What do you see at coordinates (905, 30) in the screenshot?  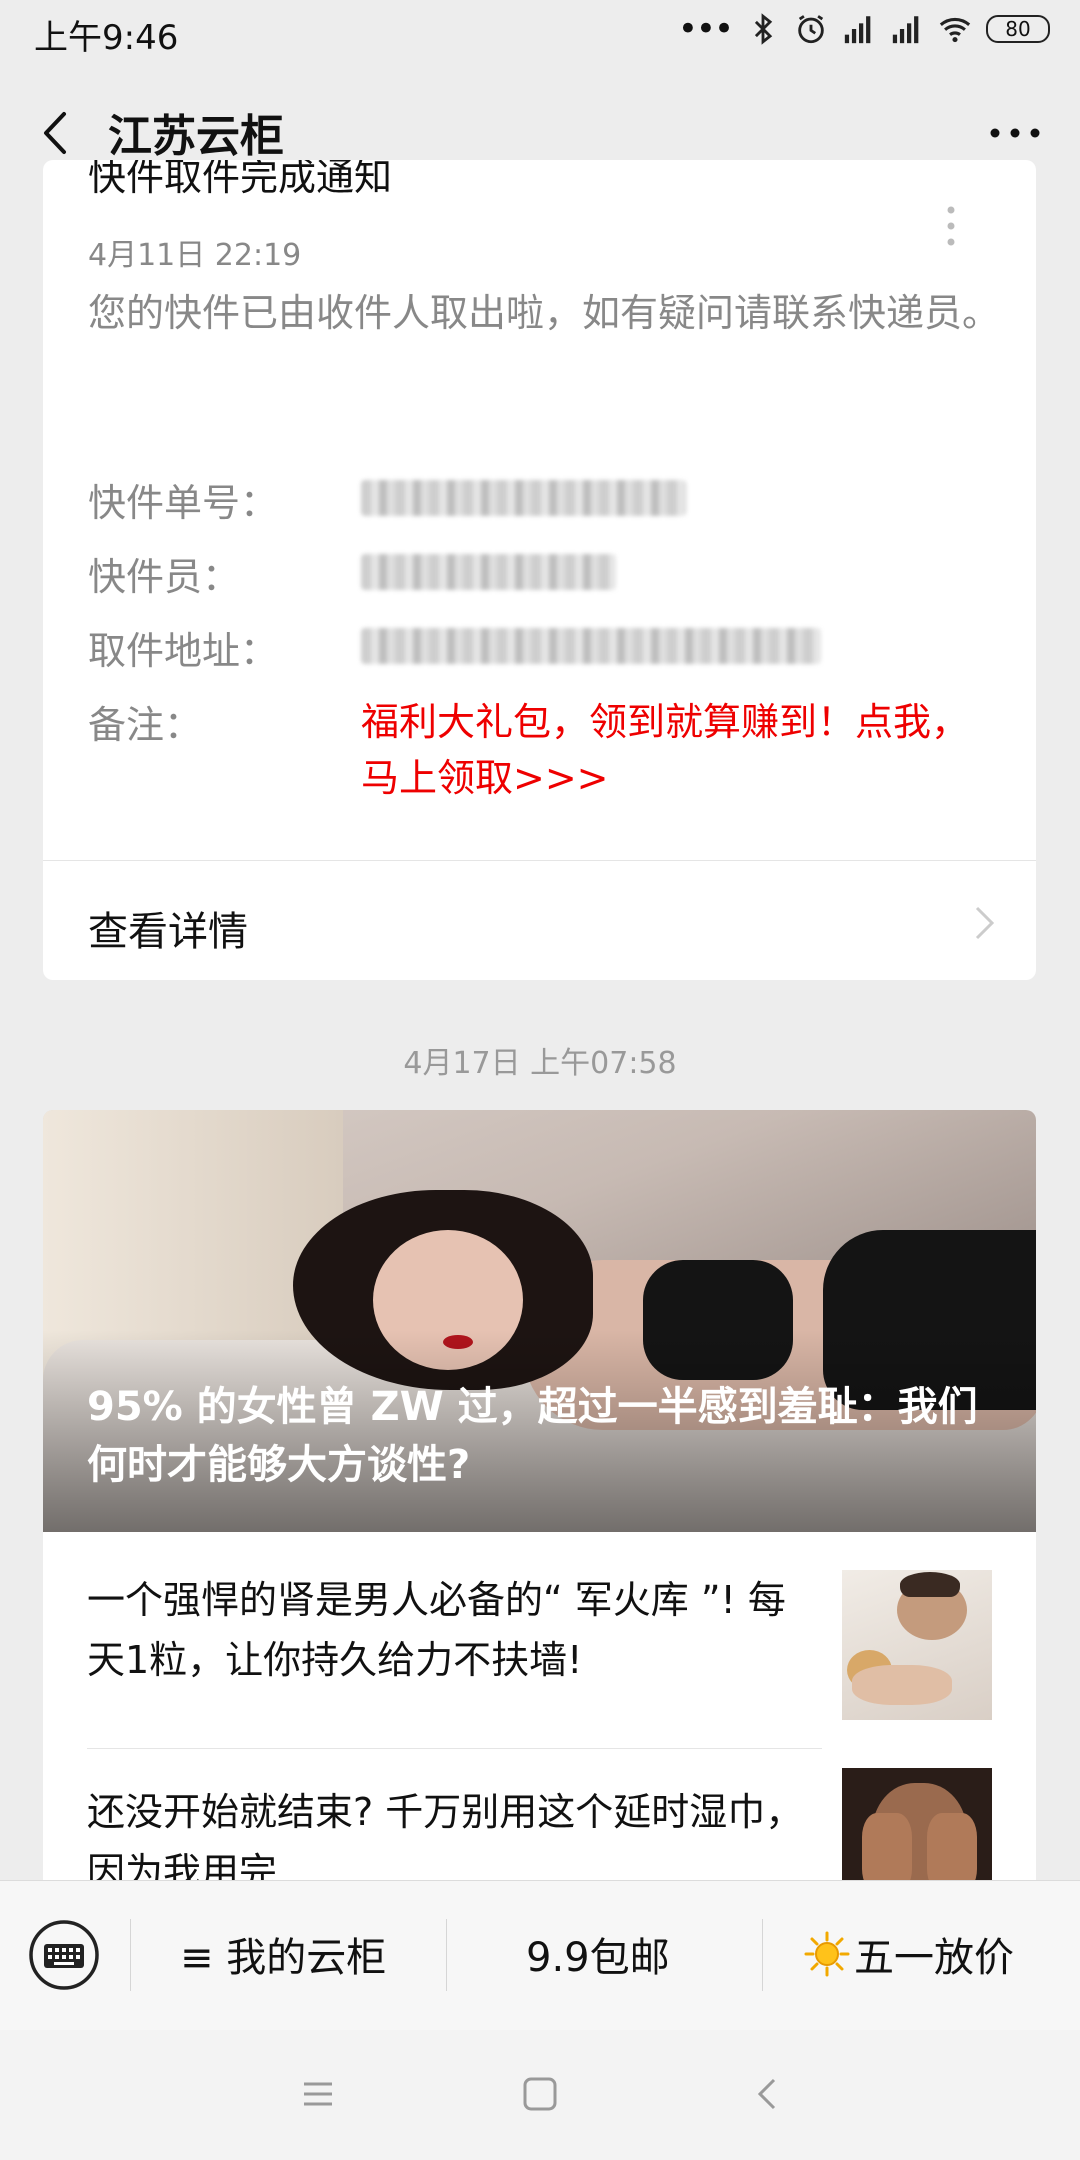 I see `signal-hd-icon` at bounding box center [905, 30].